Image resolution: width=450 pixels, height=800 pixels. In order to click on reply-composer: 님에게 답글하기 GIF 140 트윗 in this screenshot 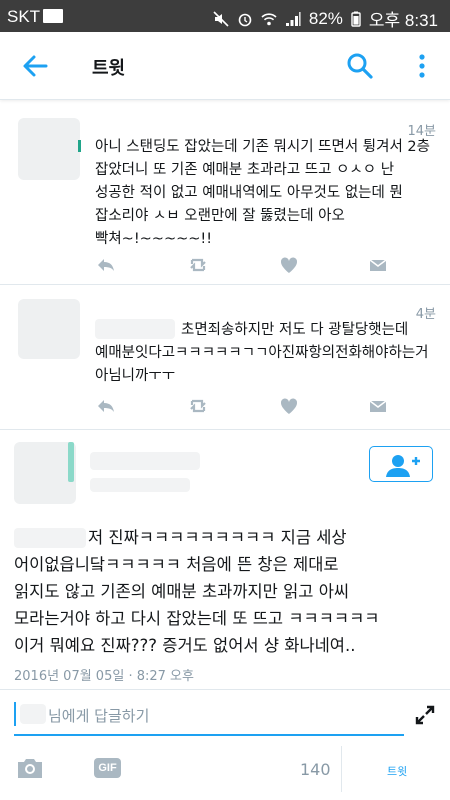, I will do `click(225, 745)`.